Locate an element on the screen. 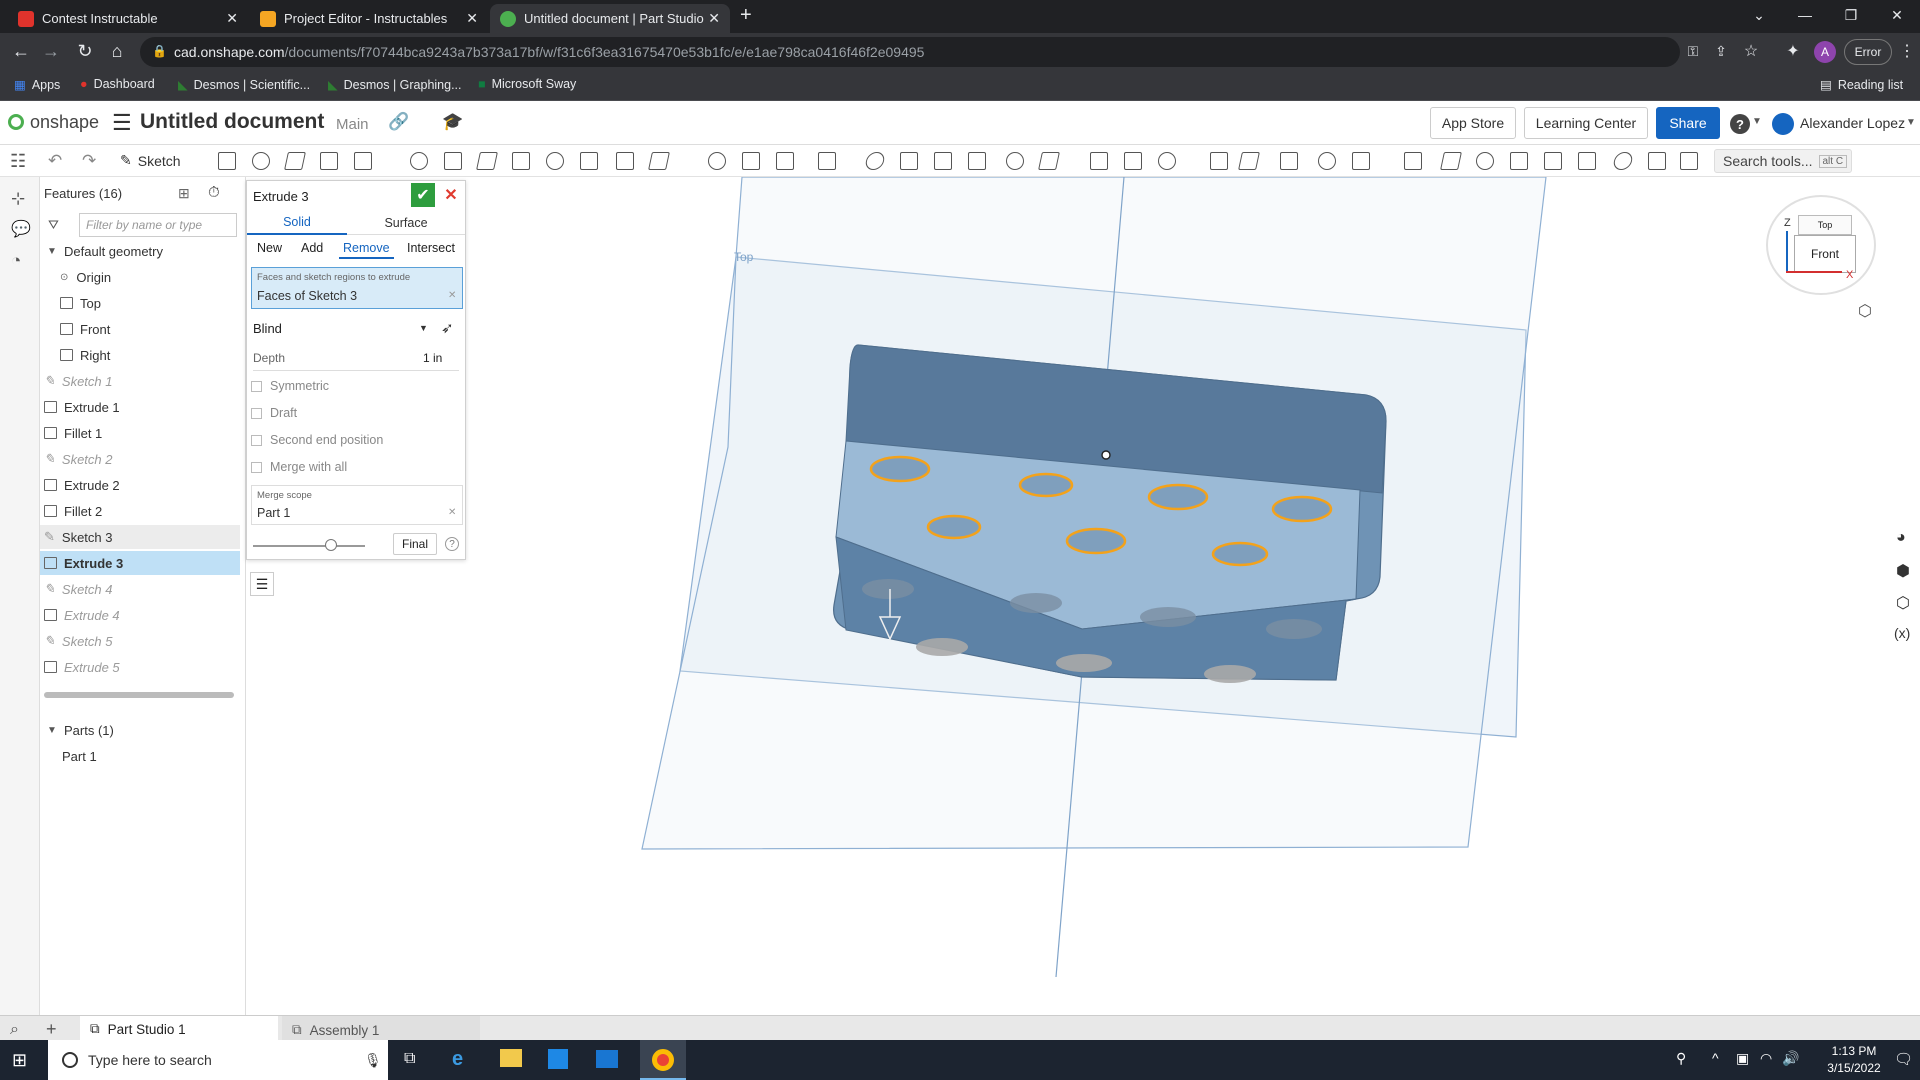 The height and width of the screenshot is (1080, 1920). clear-scope-icon: ✕ is located at coordinates (452, 512).